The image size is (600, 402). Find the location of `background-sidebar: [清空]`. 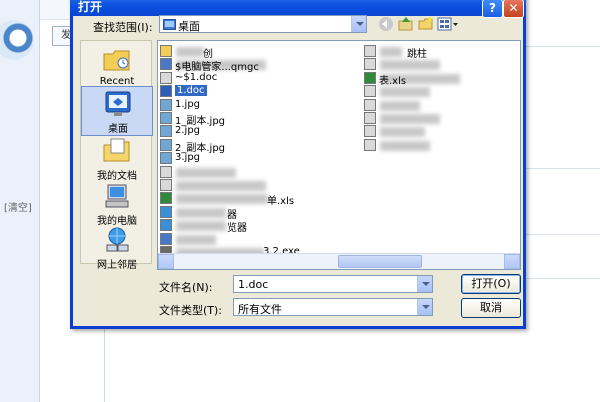

background-sidebar: [清空] is located at coordinates (20, 201).